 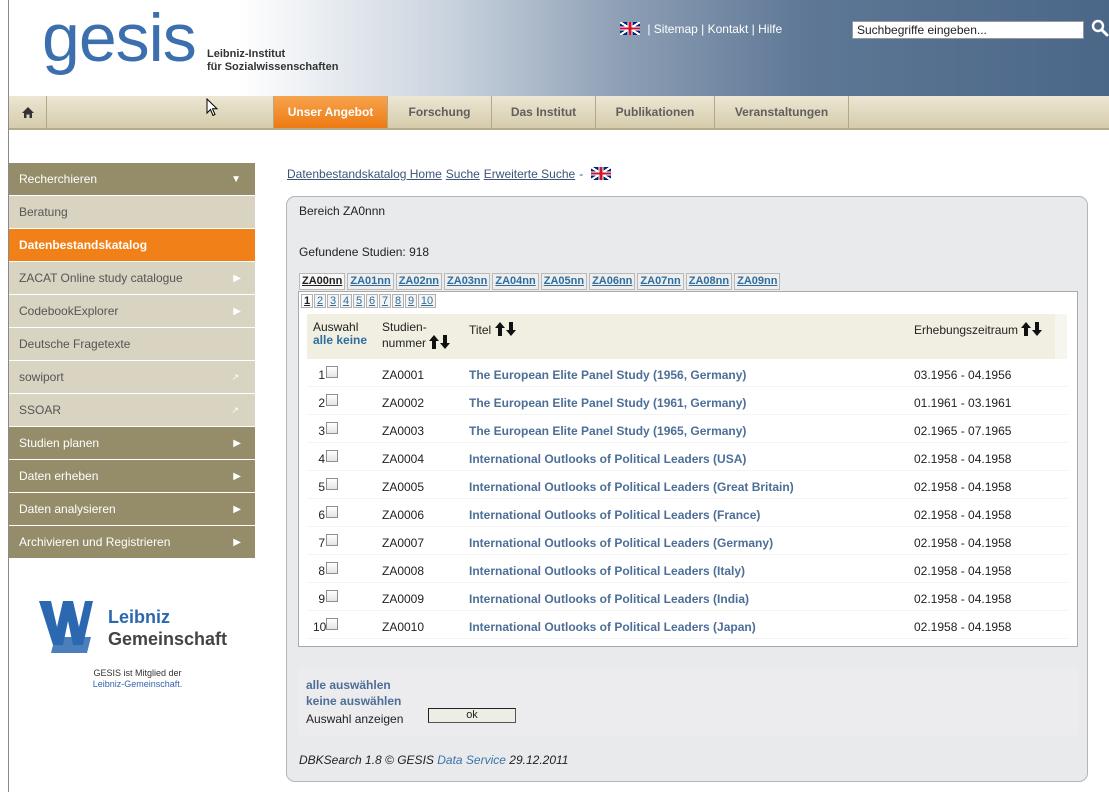 I want to click on tab-za04nn: ZA04nn, so click(x=515, y=281).